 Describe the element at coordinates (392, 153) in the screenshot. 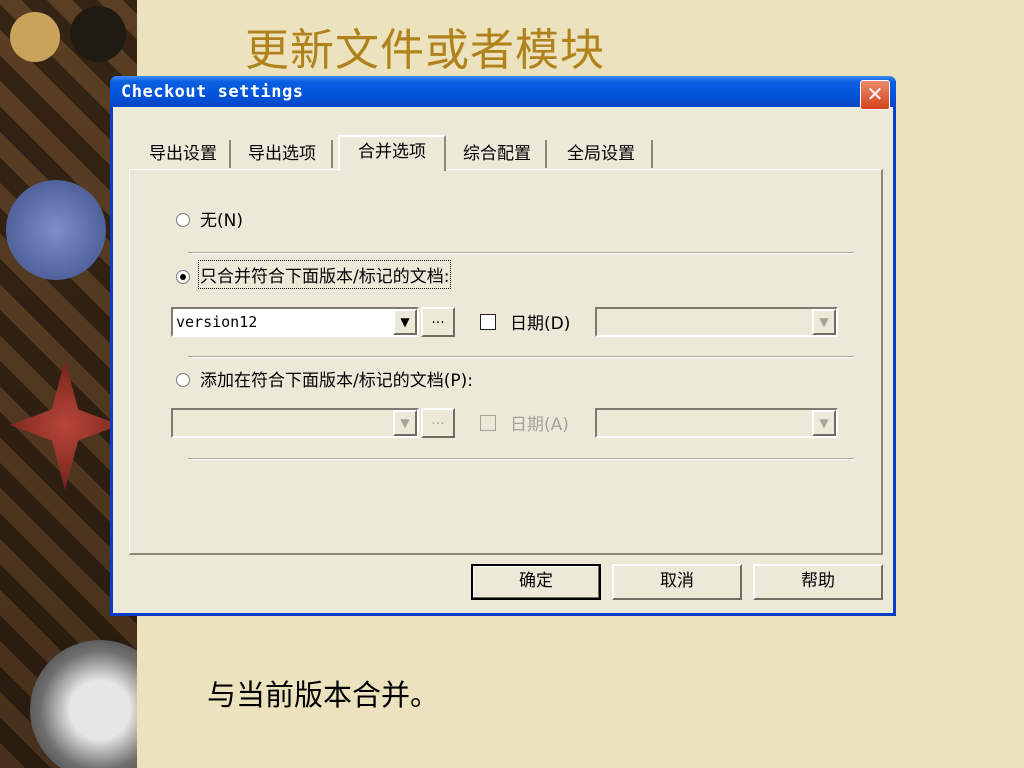

I see `tab-merge-options: 合并选项` at that location.